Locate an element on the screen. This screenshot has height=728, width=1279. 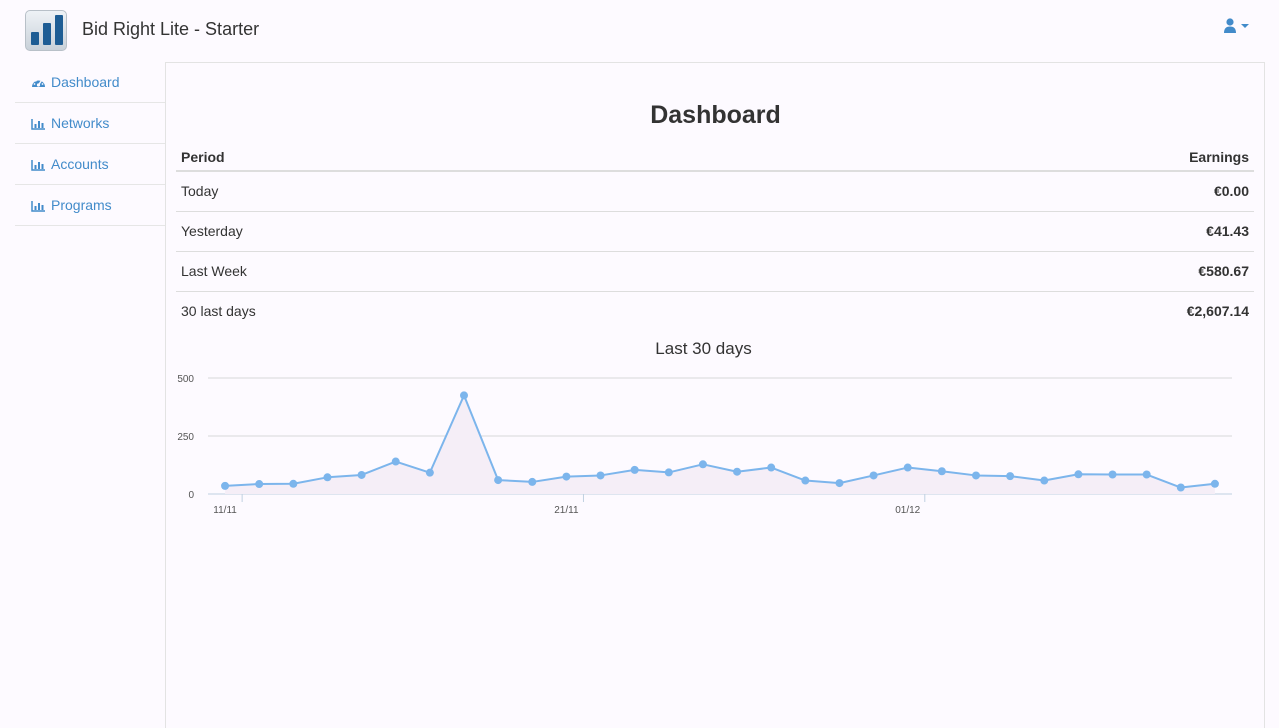
y-tick-label: 500 is located at coordinates (185, 379).